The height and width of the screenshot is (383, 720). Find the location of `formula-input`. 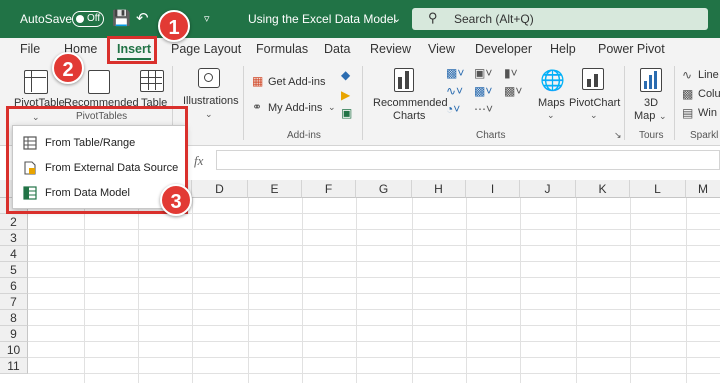

formula-input is located at coordinates (468, 160).